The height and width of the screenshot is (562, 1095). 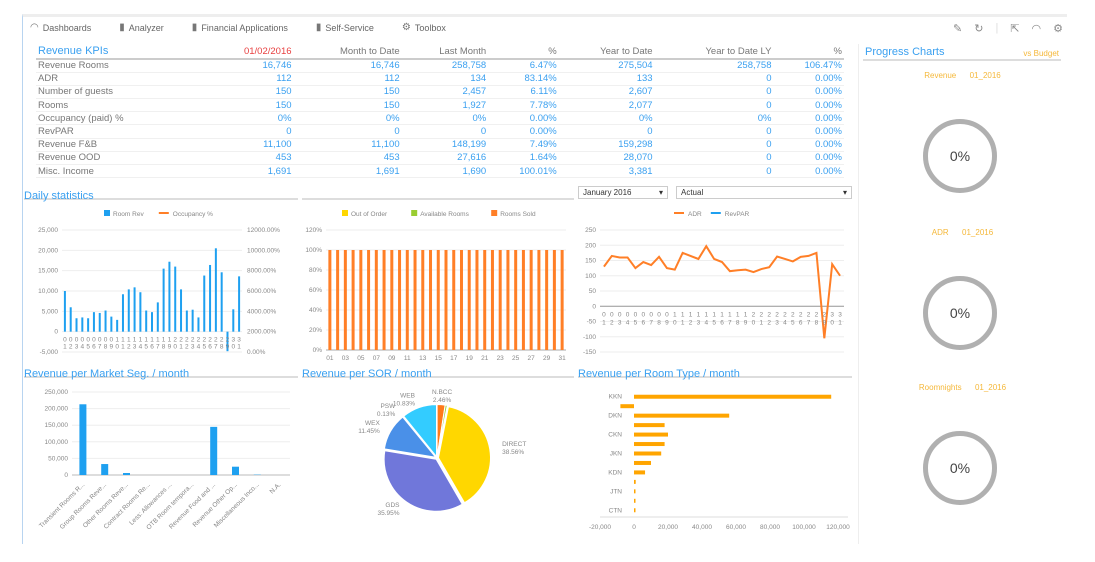 I want to click on gears-icon: ⚙, so click(x=406, y=27).